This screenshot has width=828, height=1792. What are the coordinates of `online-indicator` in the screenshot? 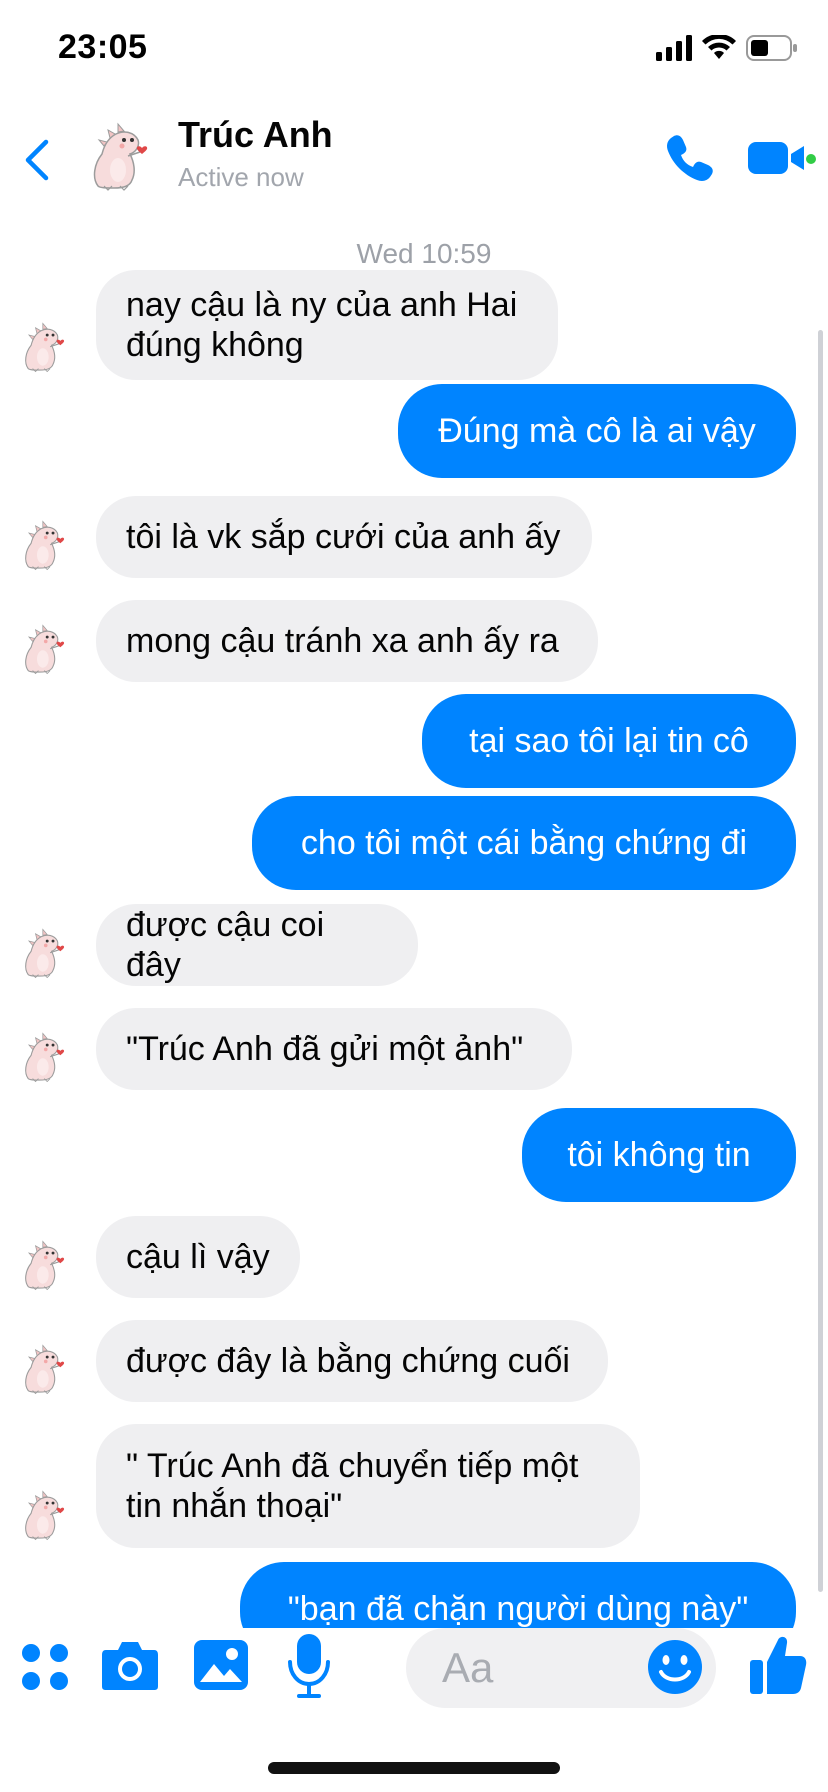 It's located at (811, 159).